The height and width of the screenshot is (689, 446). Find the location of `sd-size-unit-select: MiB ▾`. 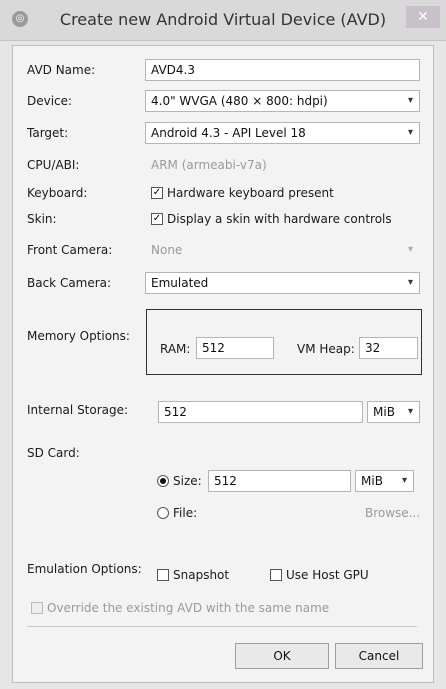

sd-size-unit-select: MiB ▾ is located at coordinates (384, 481).